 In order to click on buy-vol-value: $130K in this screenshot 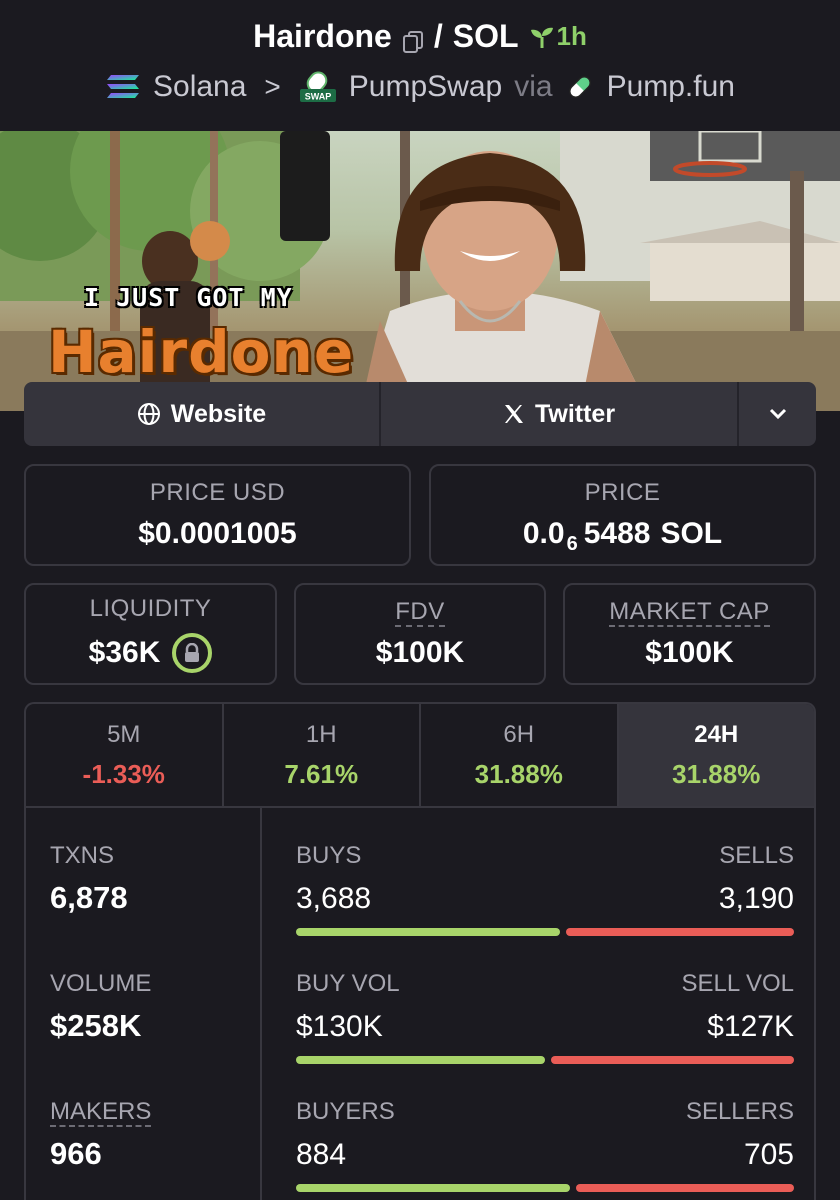, I will do `click(339, 1026)`.